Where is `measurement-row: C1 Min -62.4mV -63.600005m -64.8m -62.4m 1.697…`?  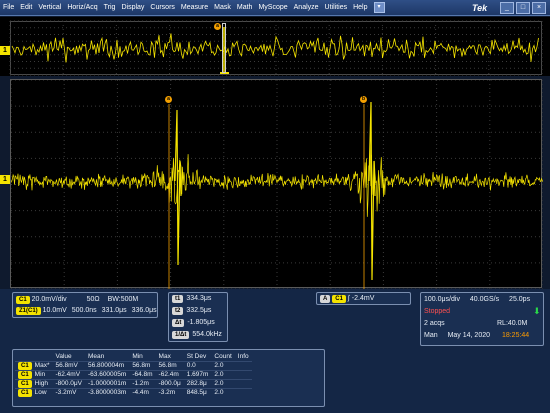
measurement-row: C1 Min -62.4mV -63.600005m -64.8m -62.4m 1.697… is located at coordinates (133, 374).